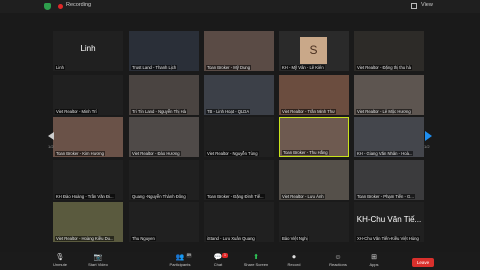  I want to click on participant-name-label: Toan Broker - Mỹ Dung, so click(229, 67).